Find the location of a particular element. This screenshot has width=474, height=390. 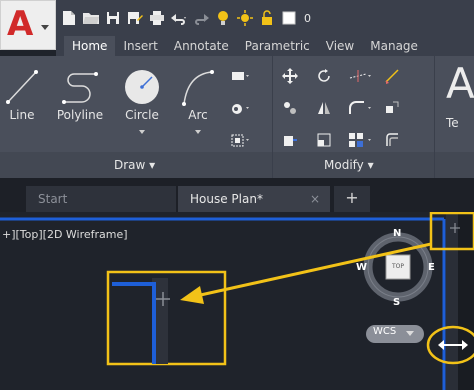

undo-icon is located at coordinates (179, 18).